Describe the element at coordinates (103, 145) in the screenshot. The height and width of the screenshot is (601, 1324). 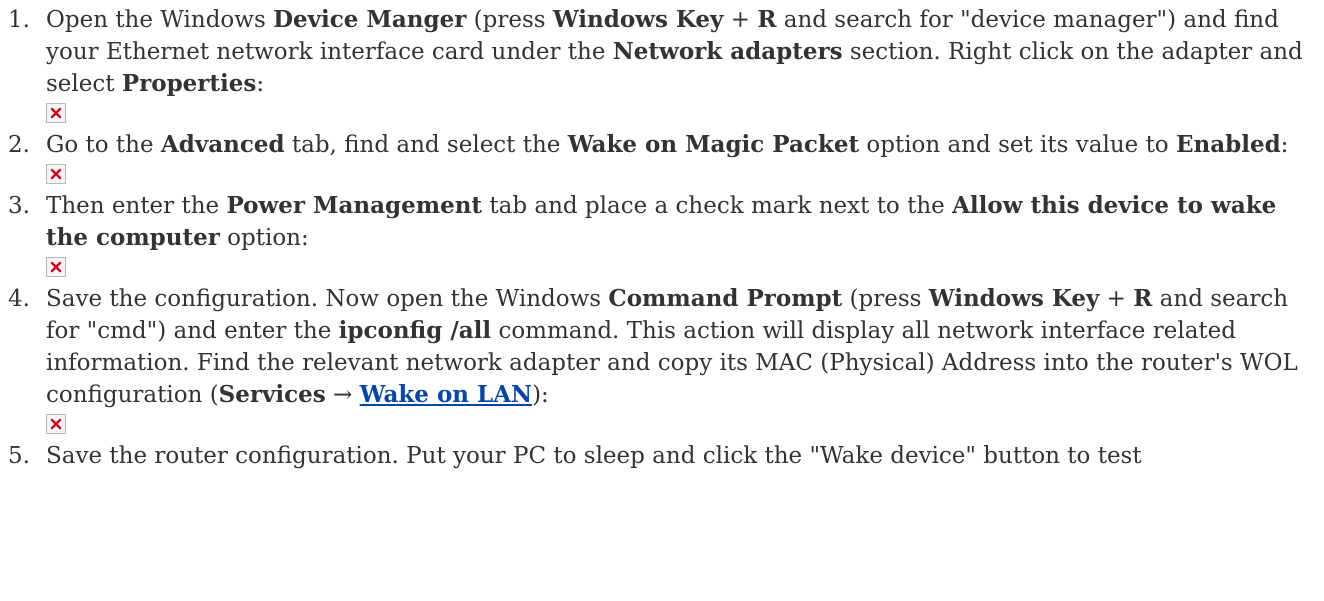
I see `step-text-run: Go to the` at that location.